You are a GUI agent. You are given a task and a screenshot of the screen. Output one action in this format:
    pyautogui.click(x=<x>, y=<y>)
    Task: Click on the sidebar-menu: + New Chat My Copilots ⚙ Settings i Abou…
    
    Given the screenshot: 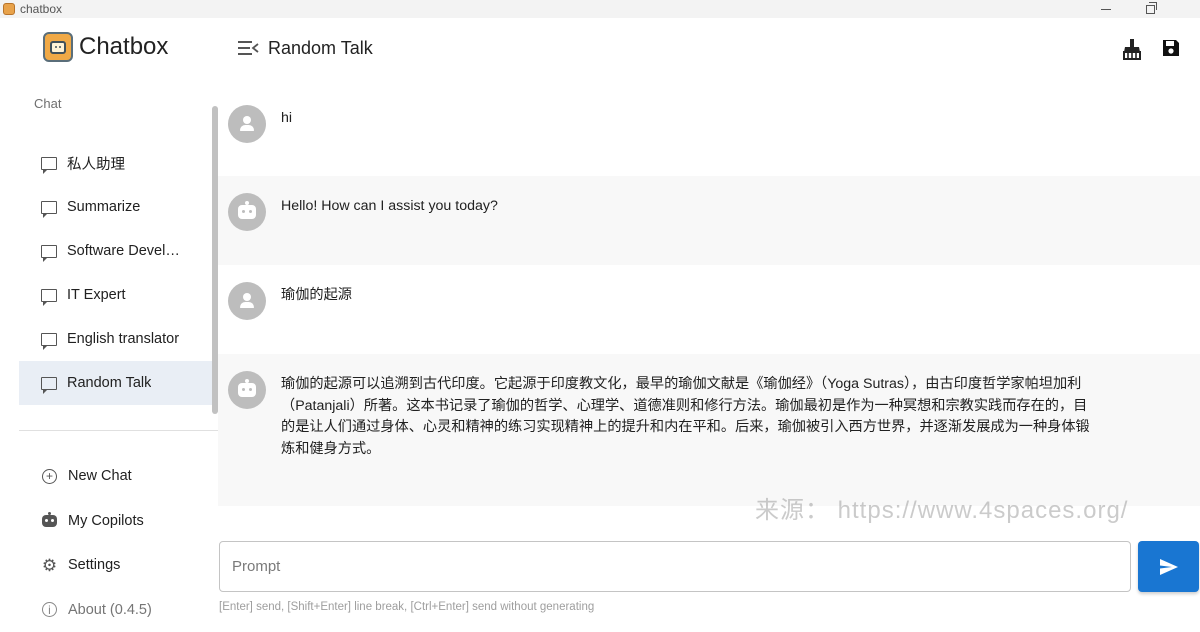 What is the action you would take?
    pyautogui.click(x=96, y=543)
    